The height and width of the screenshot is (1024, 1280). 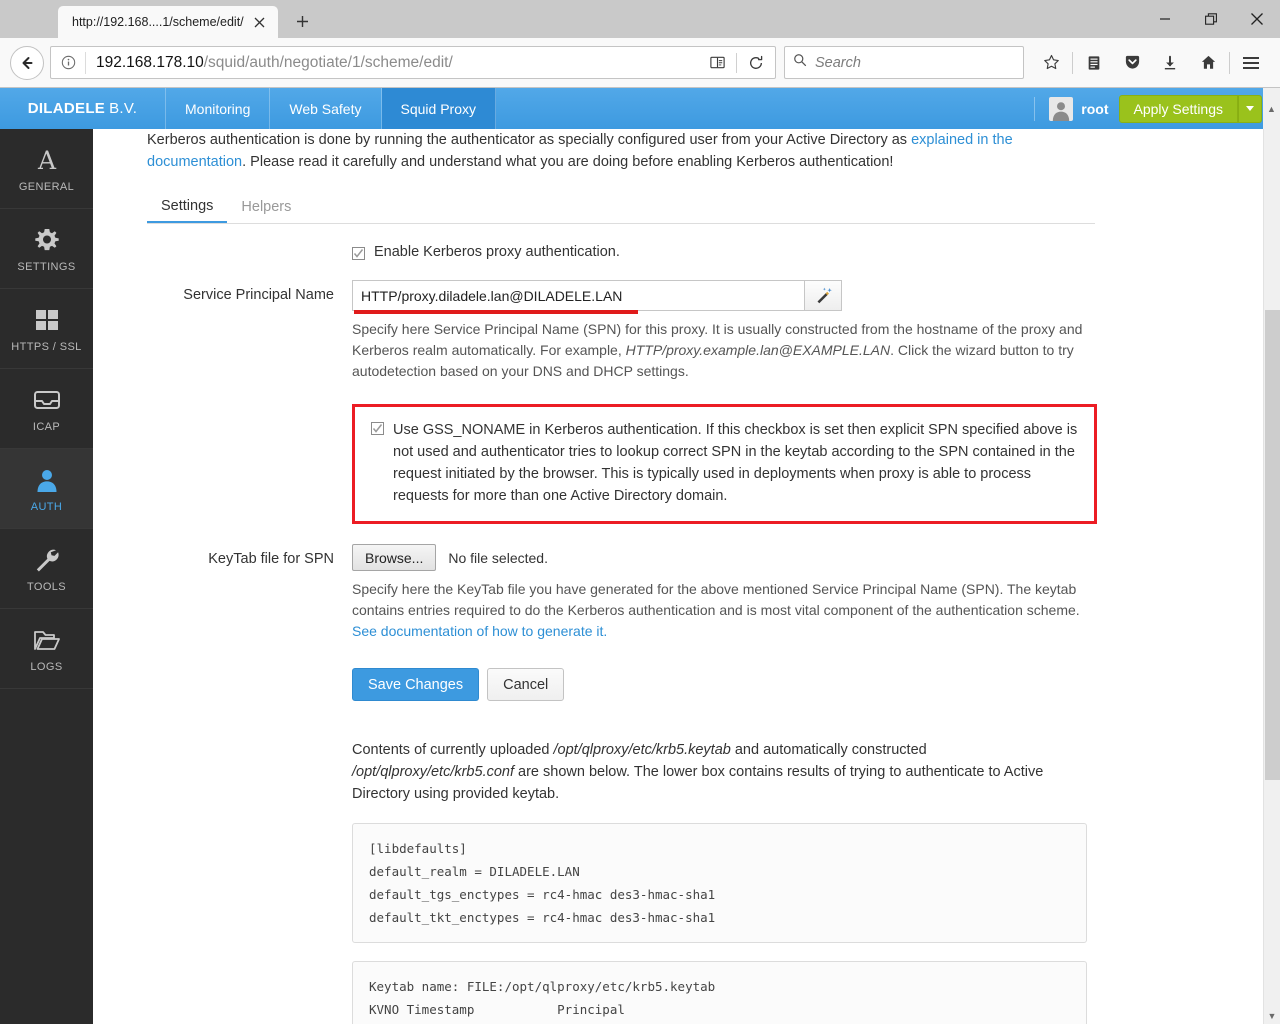 I want to click on enable-kerberos-spacer, so click(x=249, y=252).